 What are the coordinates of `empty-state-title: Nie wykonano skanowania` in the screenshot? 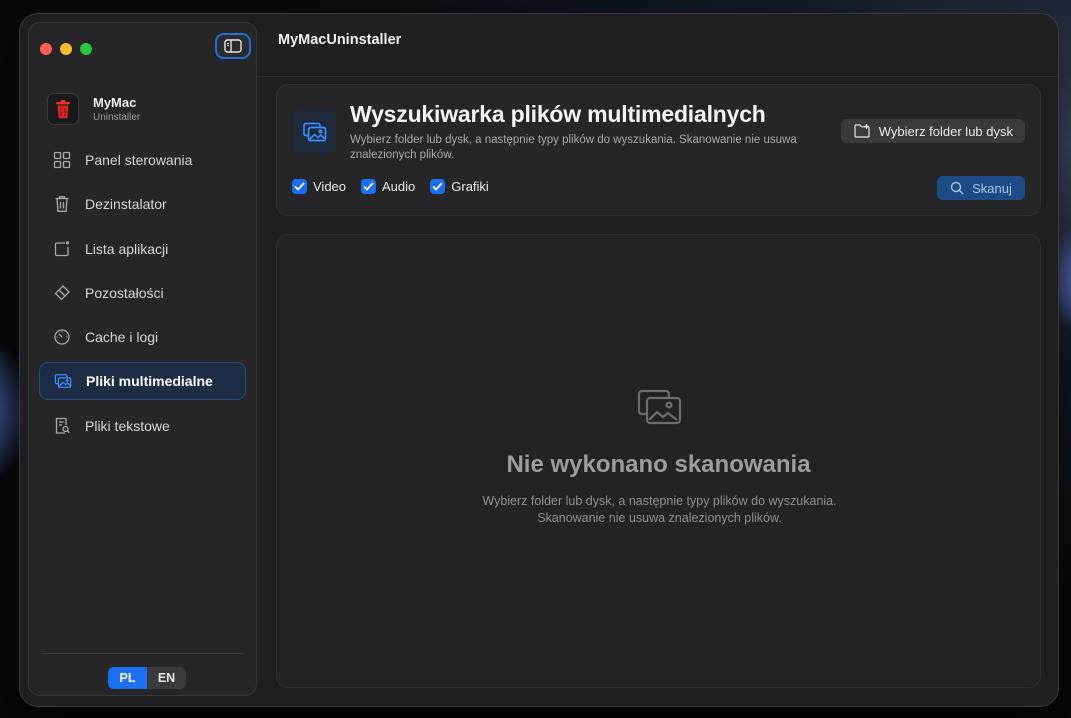 It's located at (658, 464).